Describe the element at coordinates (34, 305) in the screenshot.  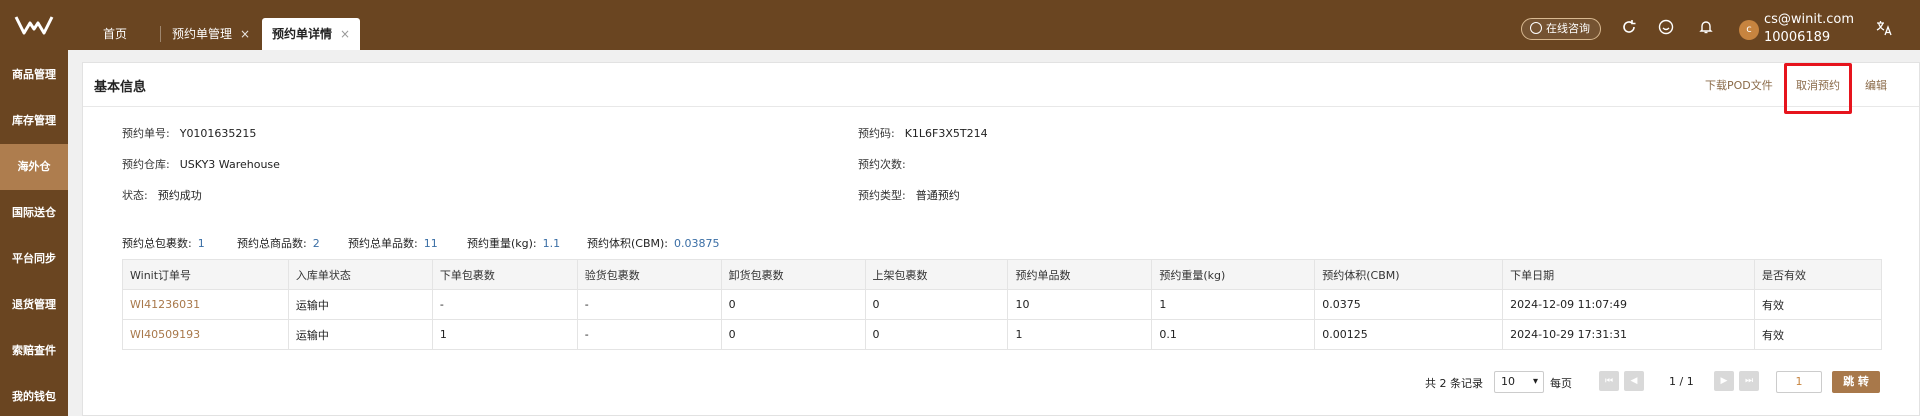
I see `sidebar-item-returns: 退货管理` at that location.